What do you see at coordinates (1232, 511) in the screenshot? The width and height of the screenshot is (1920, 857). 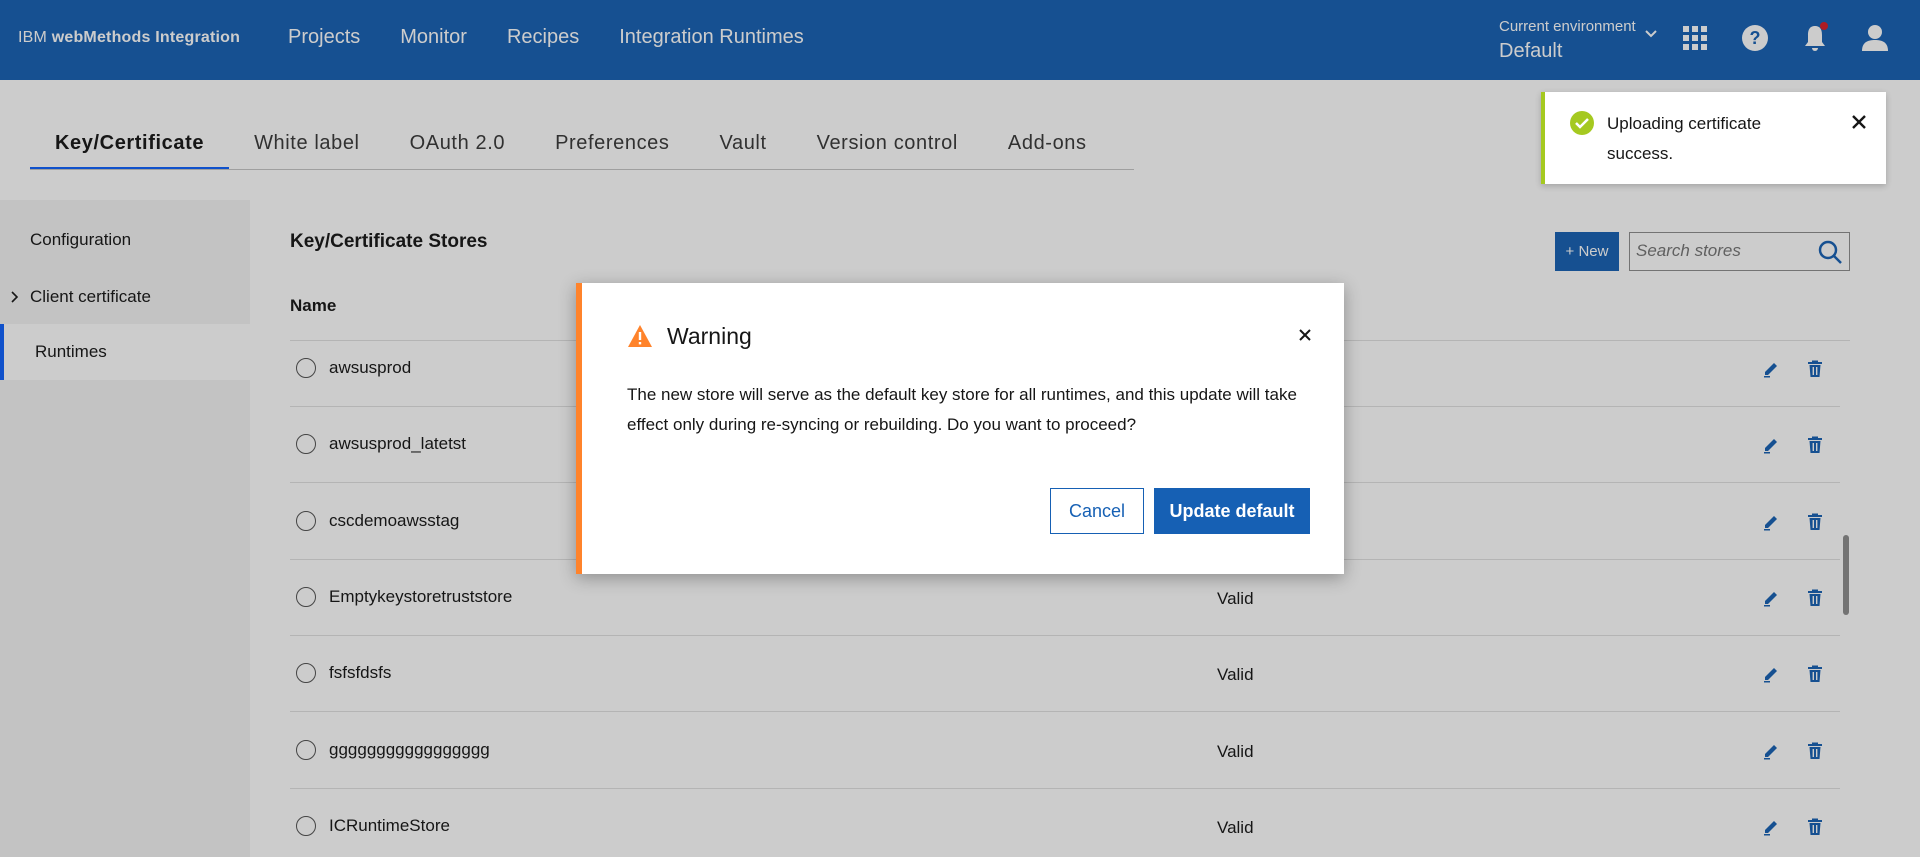 I see `update-default-button: Update default` at bounding box center [1232, 511].